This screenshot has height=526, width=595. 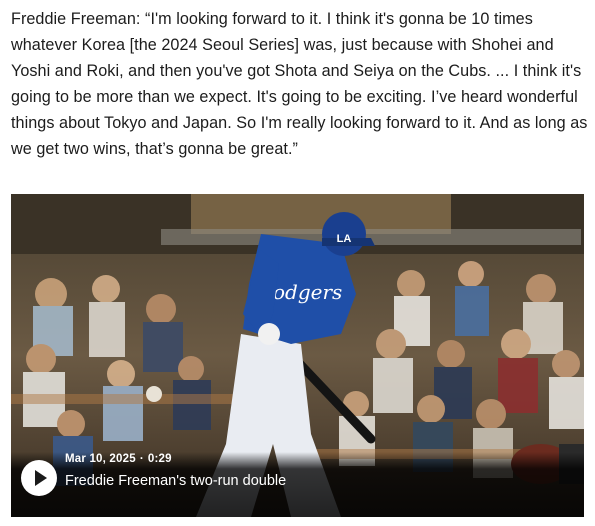 What do you see at coordinates (344, 239) in the screenshot?
I see `helmet-logo: LA` at bounding box center [344, 239].